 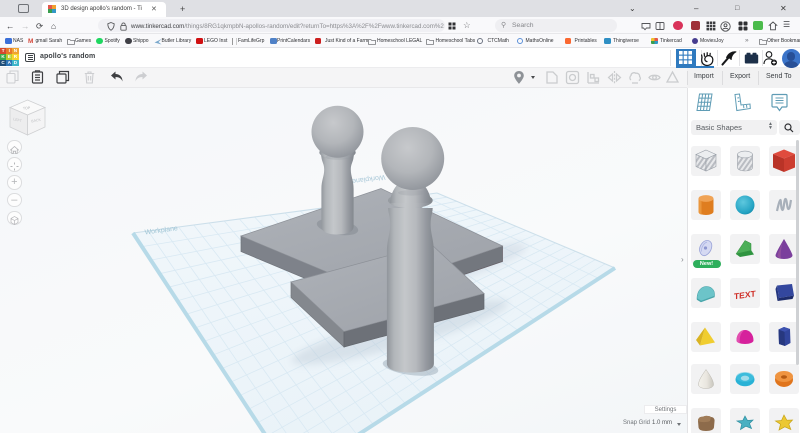 I want to click on svg-text: TEXT, so click(x=745, y=294).